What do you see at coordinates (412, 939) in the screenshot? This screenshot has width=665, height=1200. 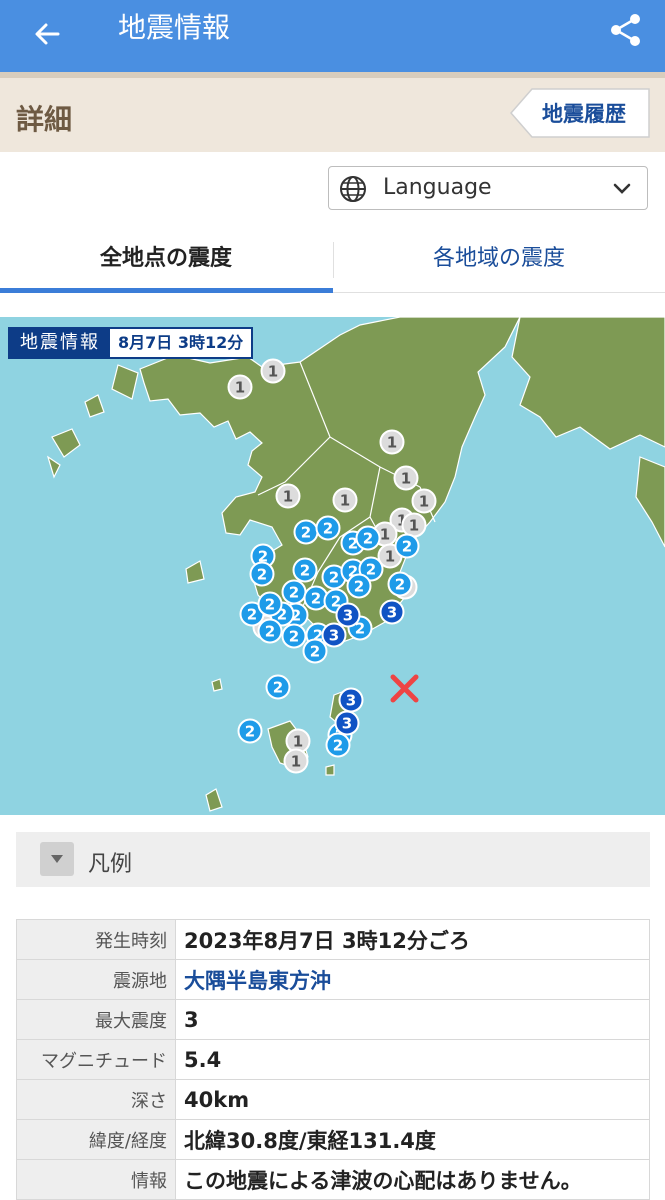 I see `row-value: 2023年8月7日 3時12分ごろ` at bounding box center [412, 939].